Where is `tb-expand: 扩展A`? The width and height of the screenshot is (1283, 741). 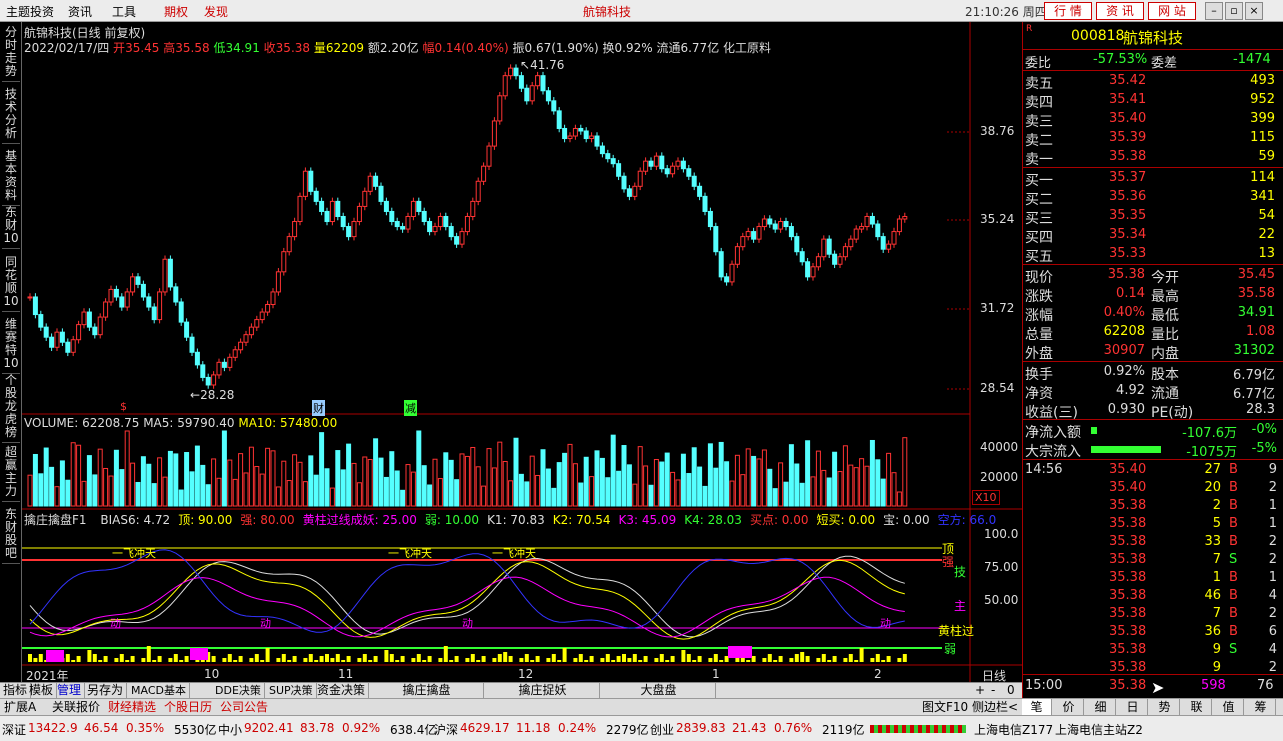
tb-expand: 扩展A is located at coordinates (20, 707).